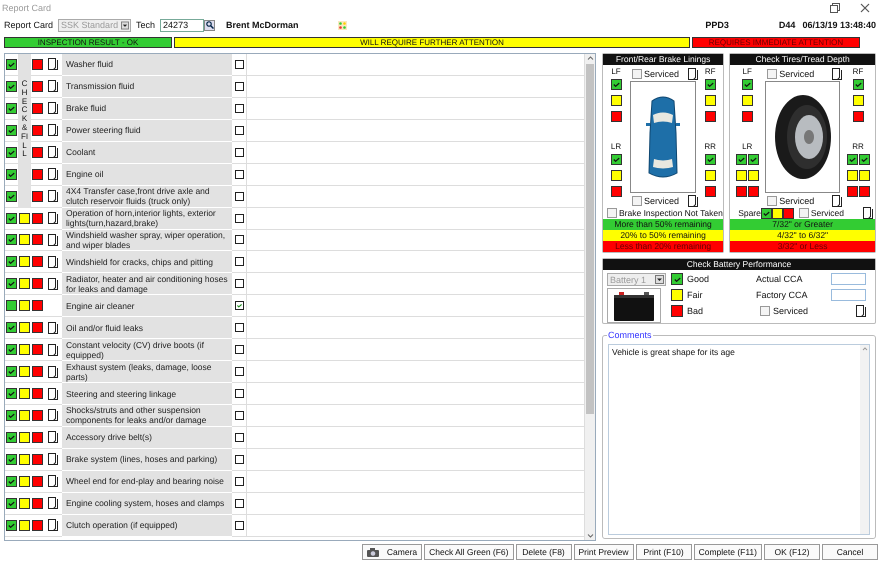 The image size is (880, 562). Describe the element at coordinates (677, 279) in the screenshot. I see `rating-box` at that location.